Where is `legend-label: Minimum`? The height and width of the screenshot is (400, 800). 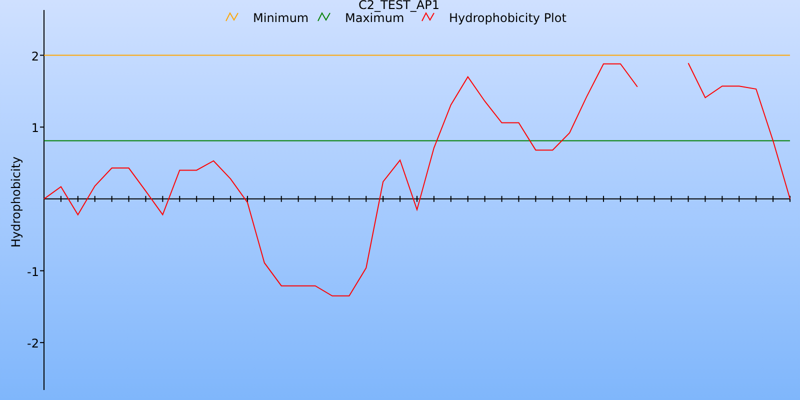 legend-label: Minimum is located at coordinates (281, 18).